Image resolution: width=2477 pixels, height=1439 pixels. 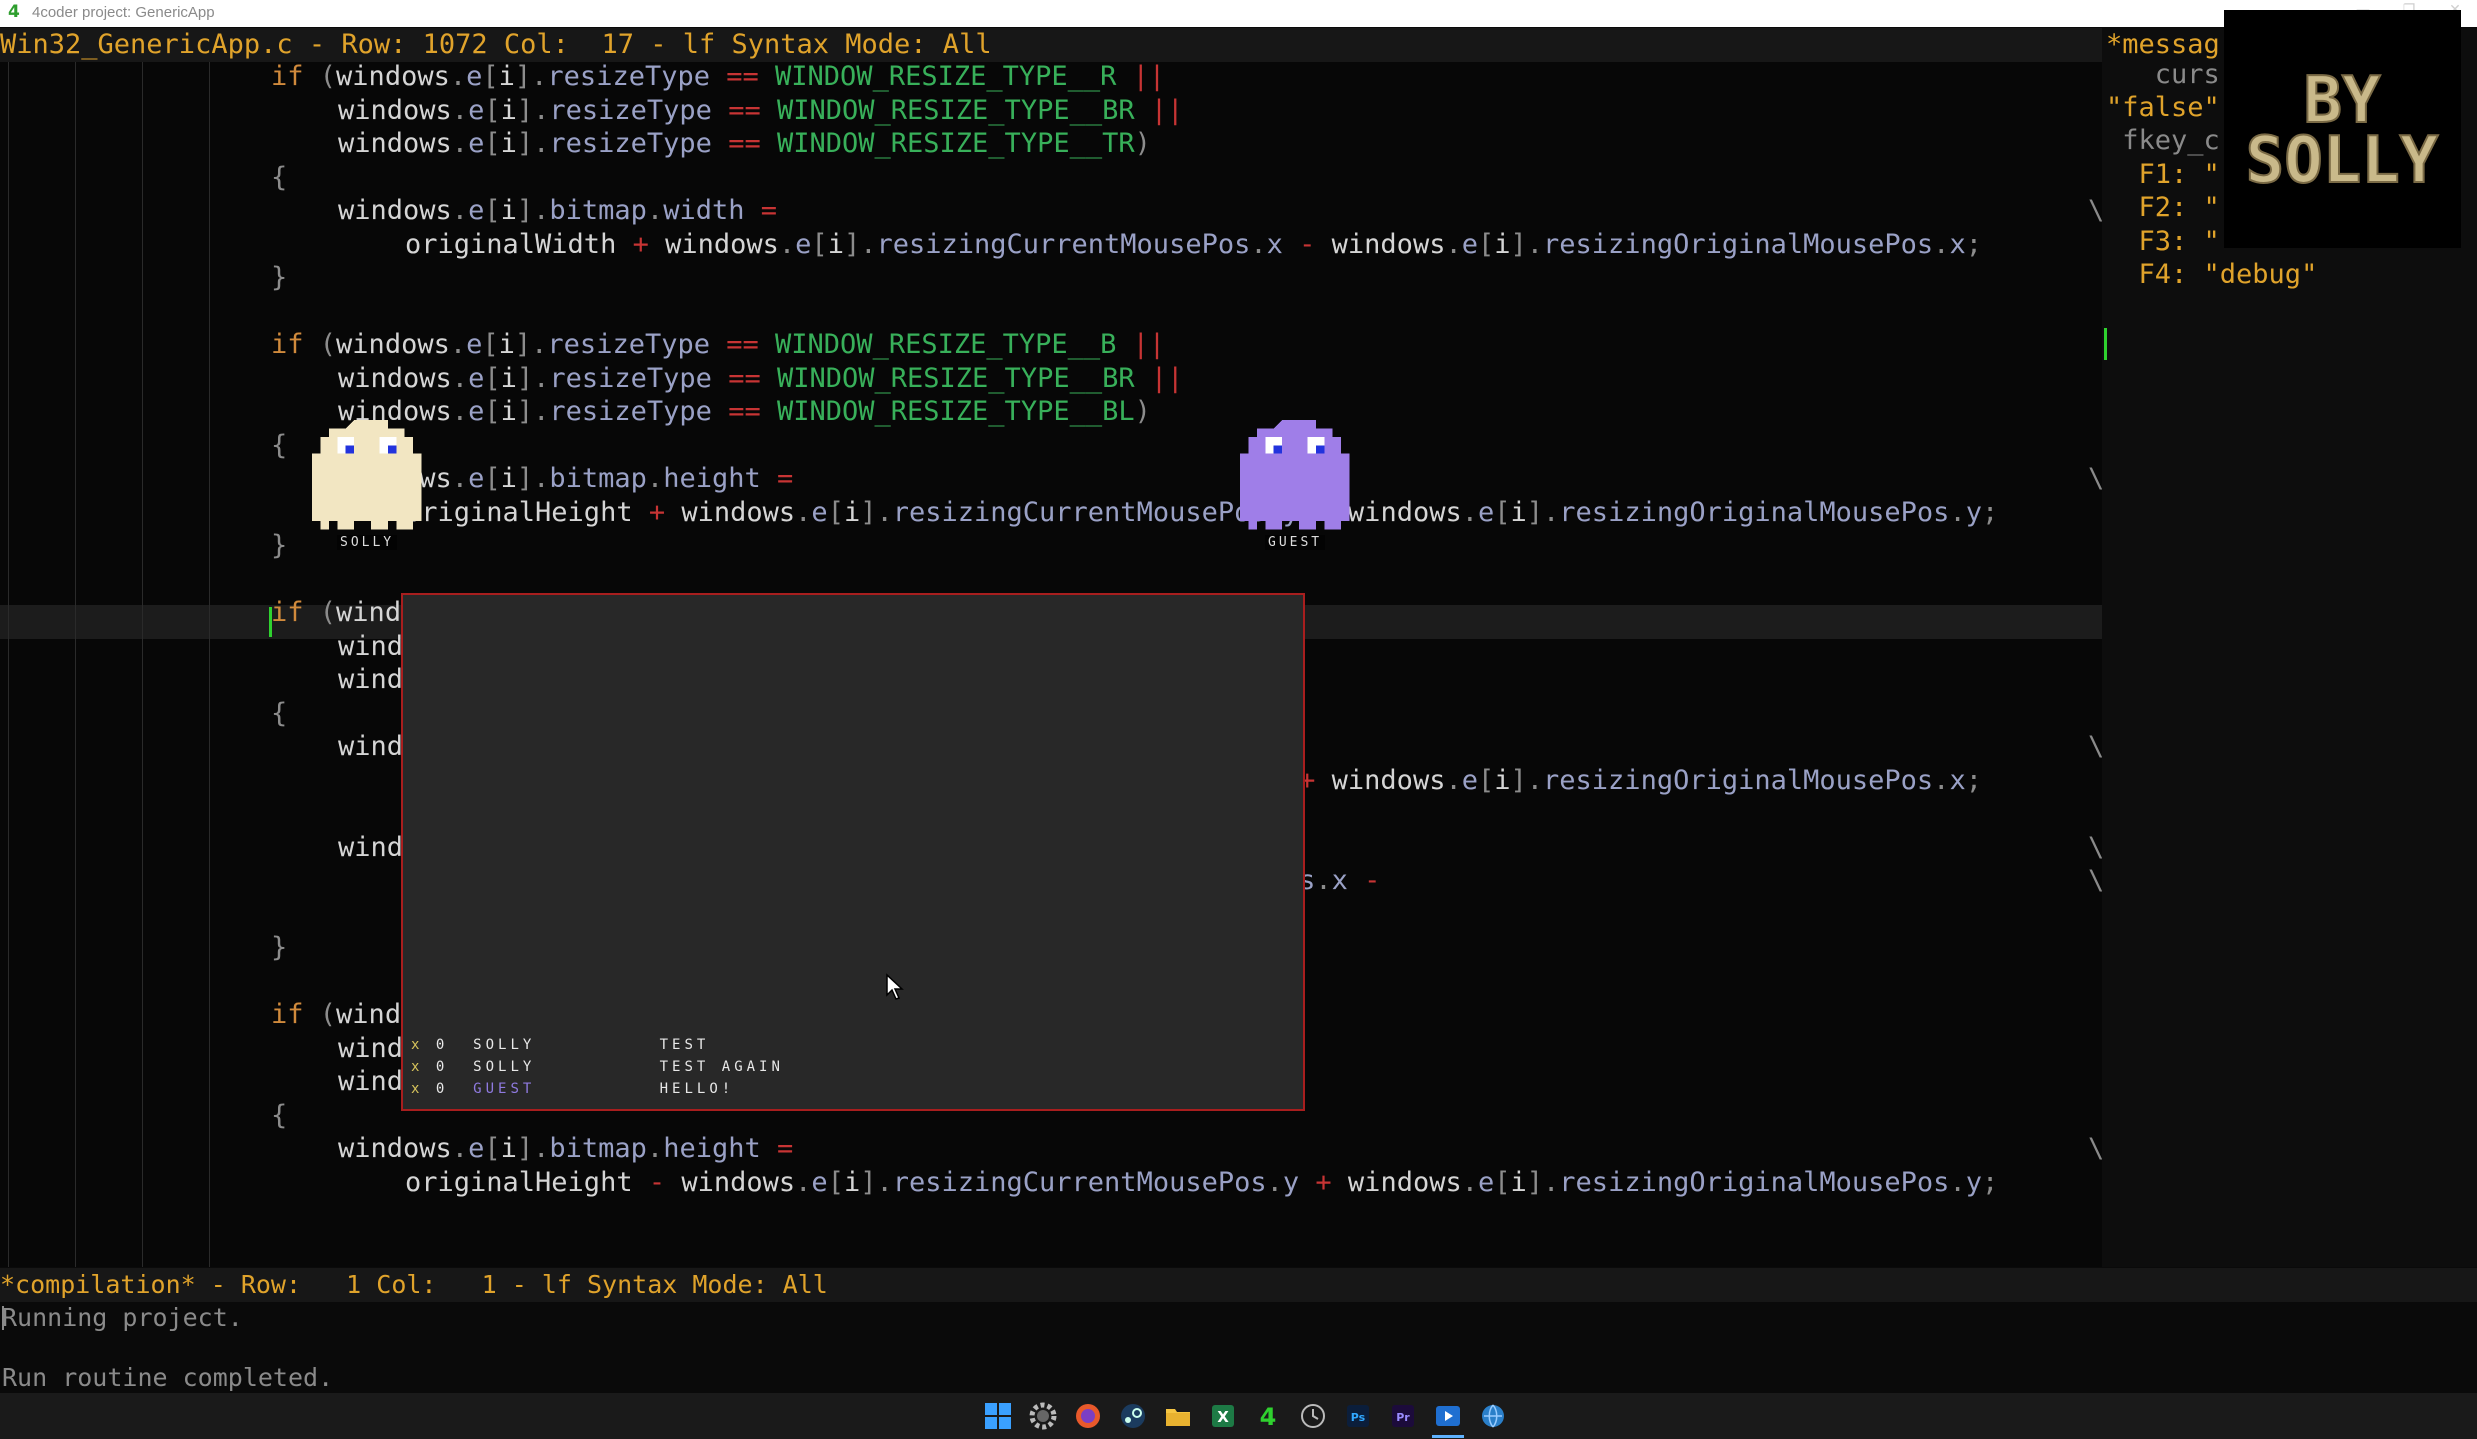 What do you see at coordinates (2163, 140) in the screenshot?
I see `panel-line: fkey_c` at bounding box center [2163, 140].